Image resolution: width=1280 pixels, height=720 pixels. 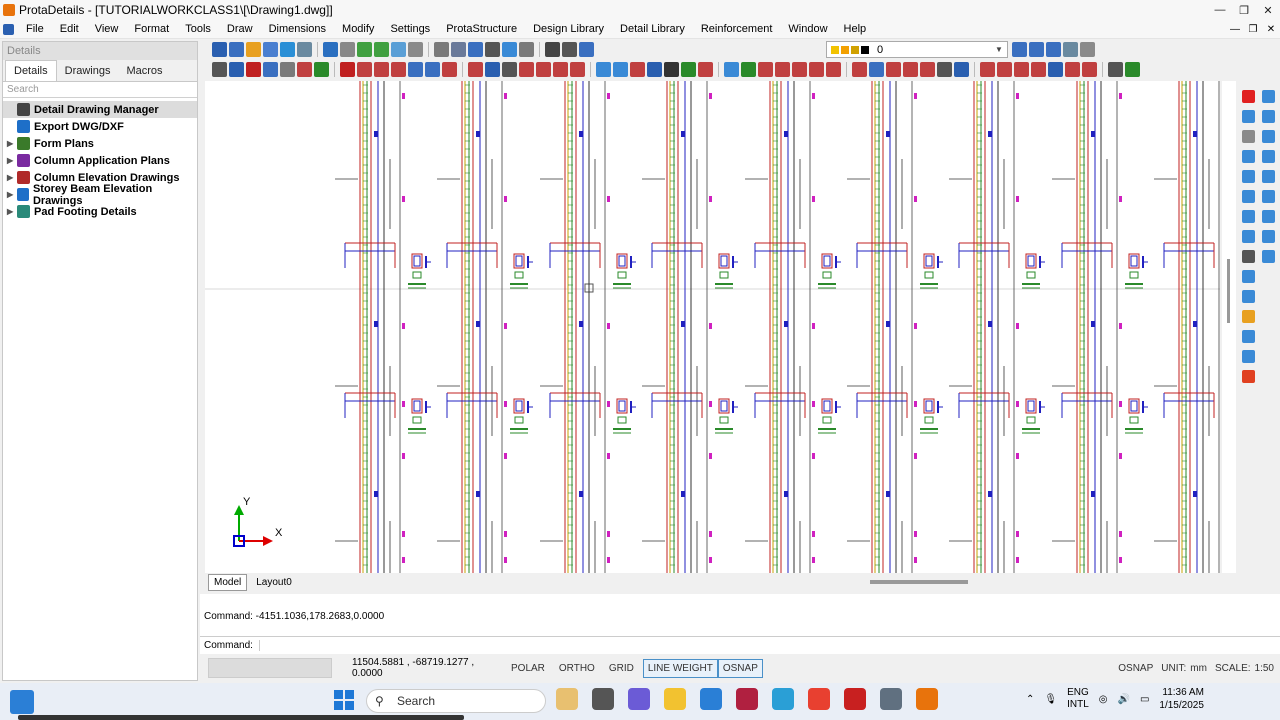 I want to click on cut-icon, so click(x=569, y=49).